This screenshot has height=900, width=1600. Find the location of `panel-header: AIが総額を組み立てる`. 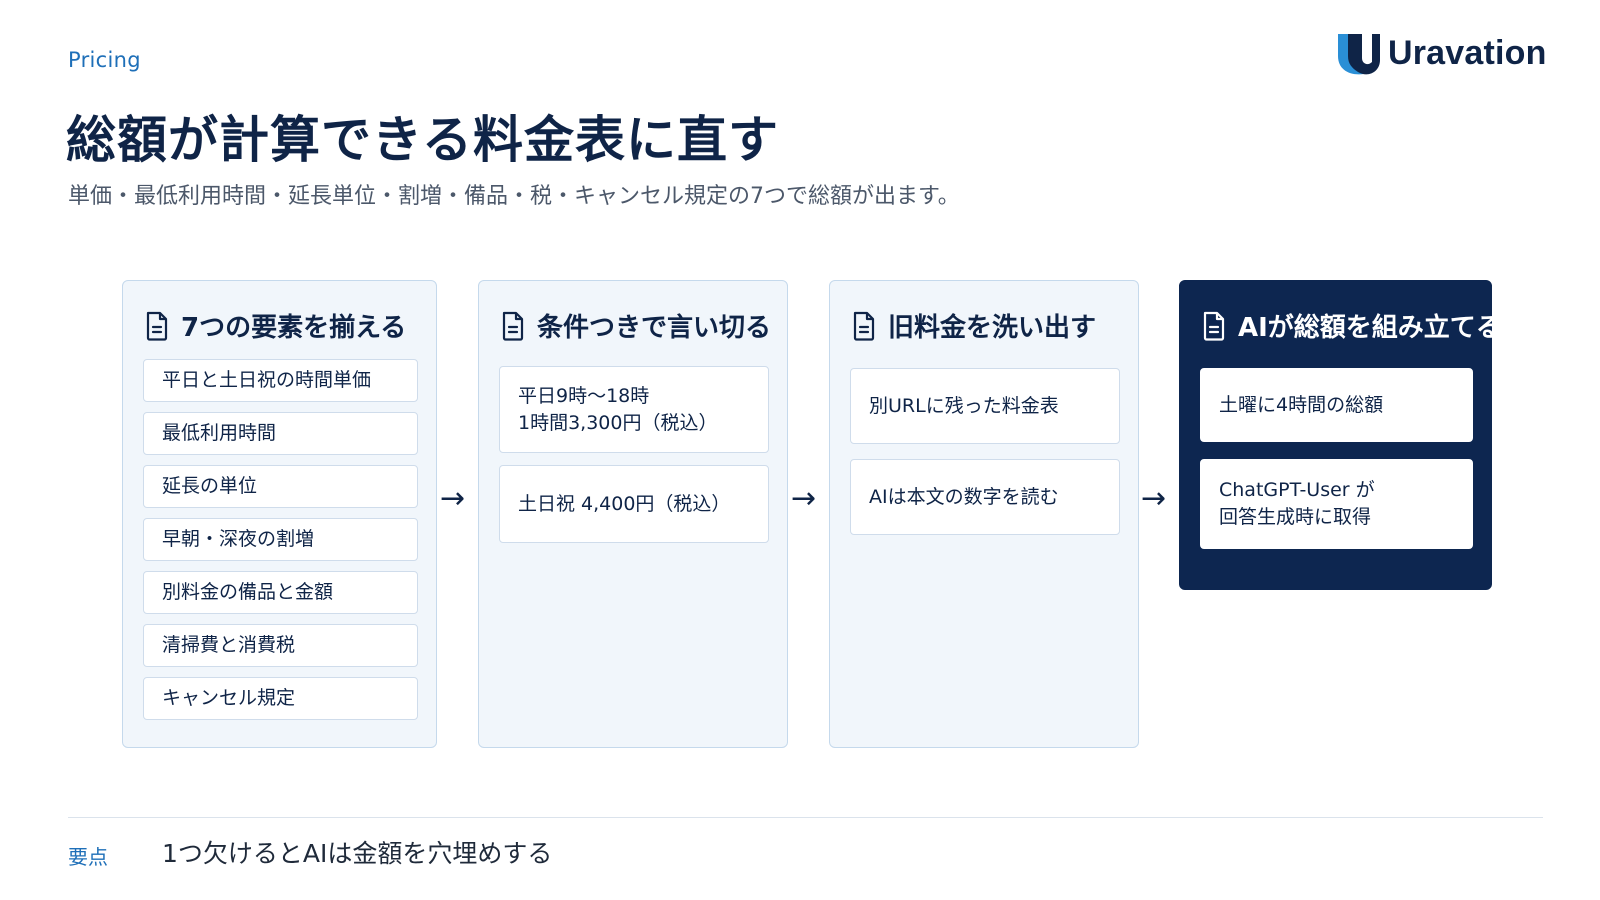

panel-header: AIが総額を組み立てる is located at coordinates (1352, 325).